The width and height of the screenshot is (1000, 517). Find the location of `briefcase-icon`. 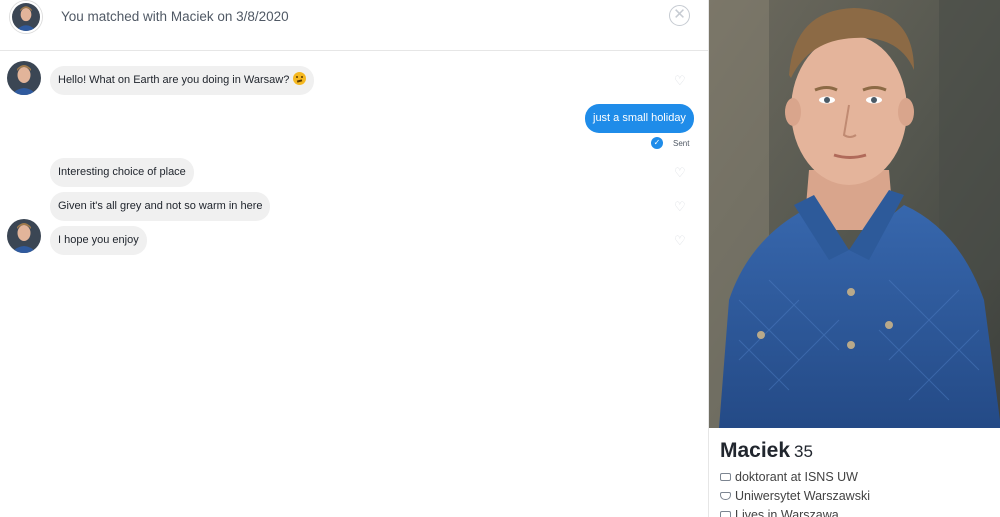

briefcase-icon is located at coordinates (725, 477).